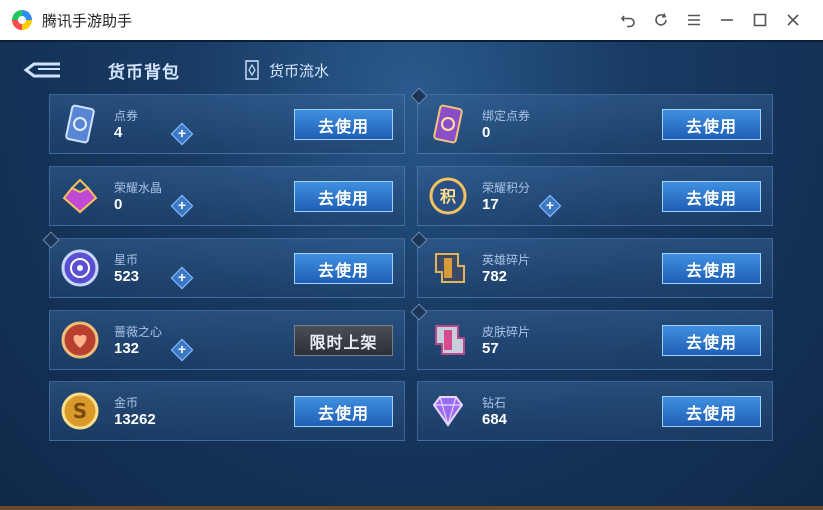  What do you see at coordinates (223, 264) in the screenshot?
I see `currency-card-star-coin: 星币 523 + 去使用` at bounding box center [223, 264].